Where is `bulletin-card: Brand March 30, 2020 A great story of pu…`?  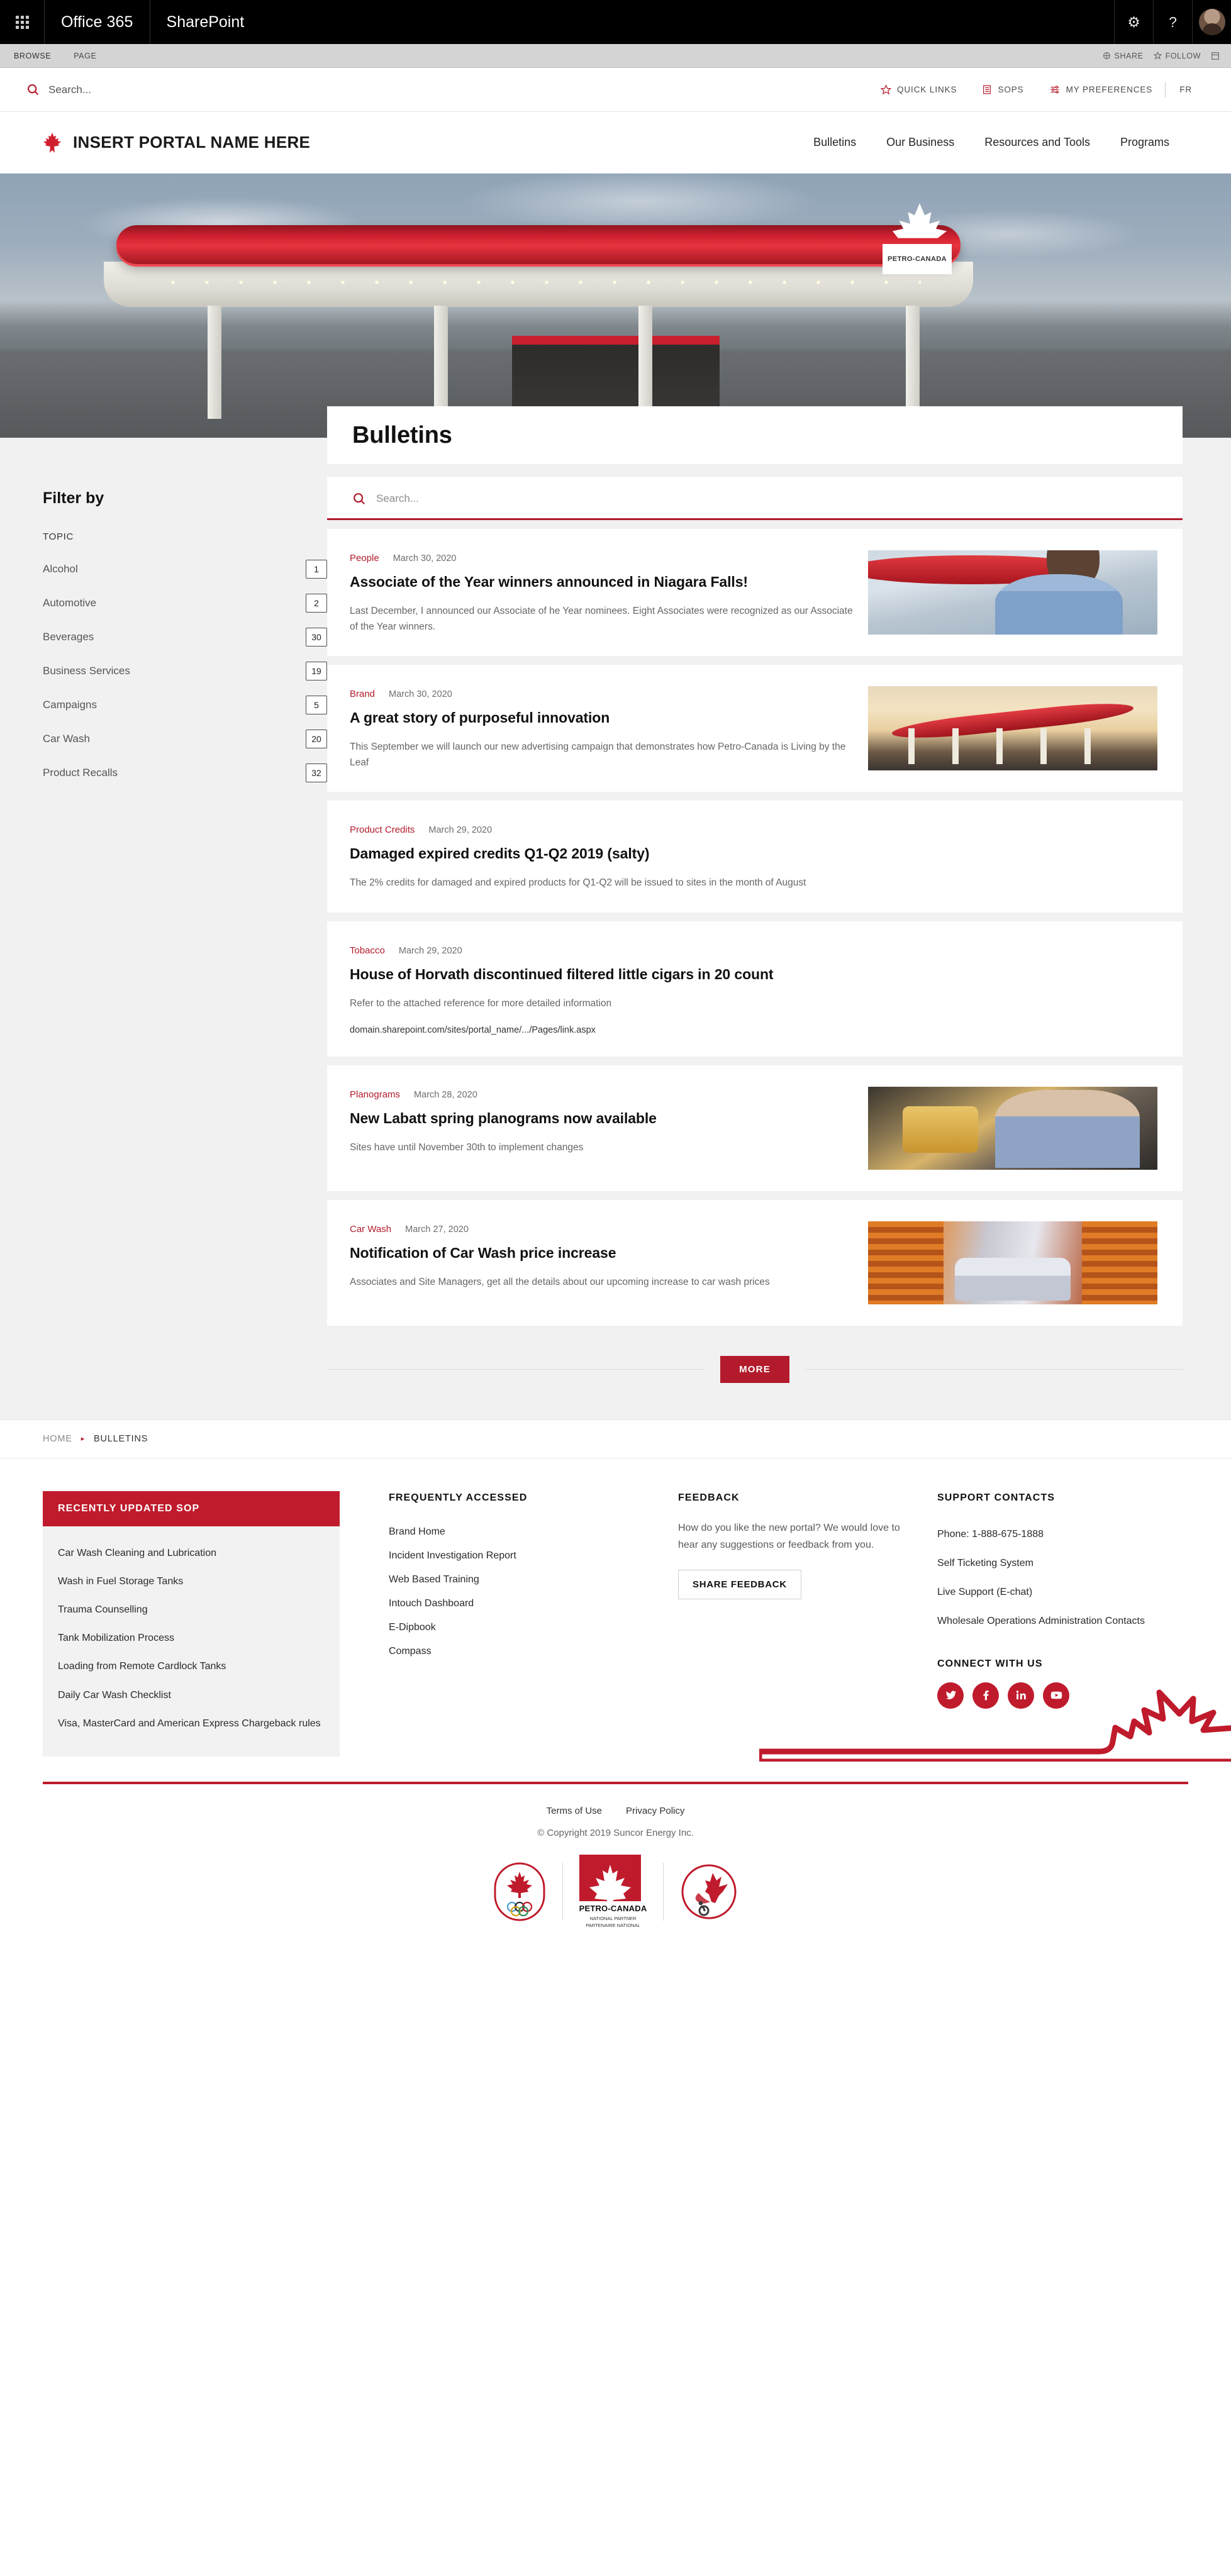
bulletin-card: Brand March 30, 2020 A great story of pu… is located at coordinates (755, 728).